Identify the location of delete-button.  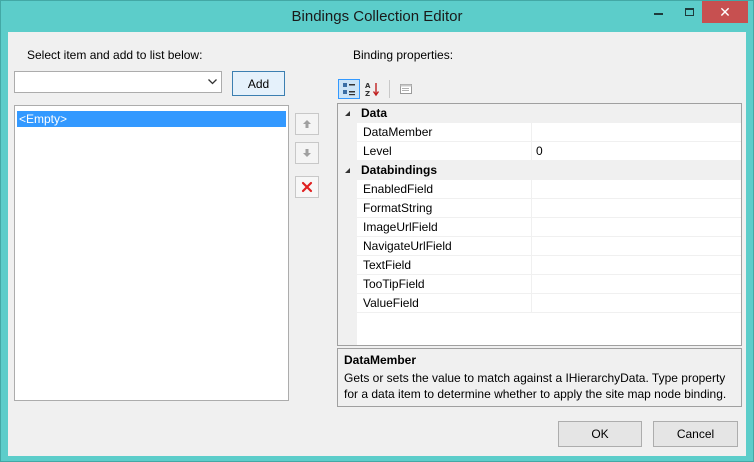
(307, 187).